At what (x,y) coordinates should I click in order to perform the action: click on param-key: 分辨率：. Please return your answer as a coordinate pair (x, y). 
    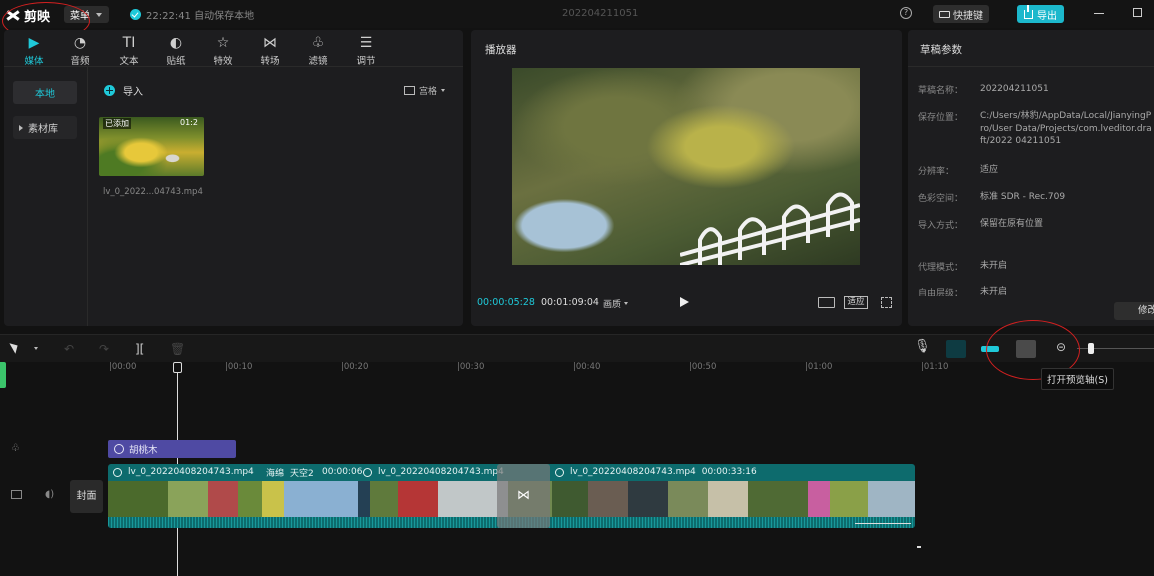
    Looking at the image, I should click on (936, 172).